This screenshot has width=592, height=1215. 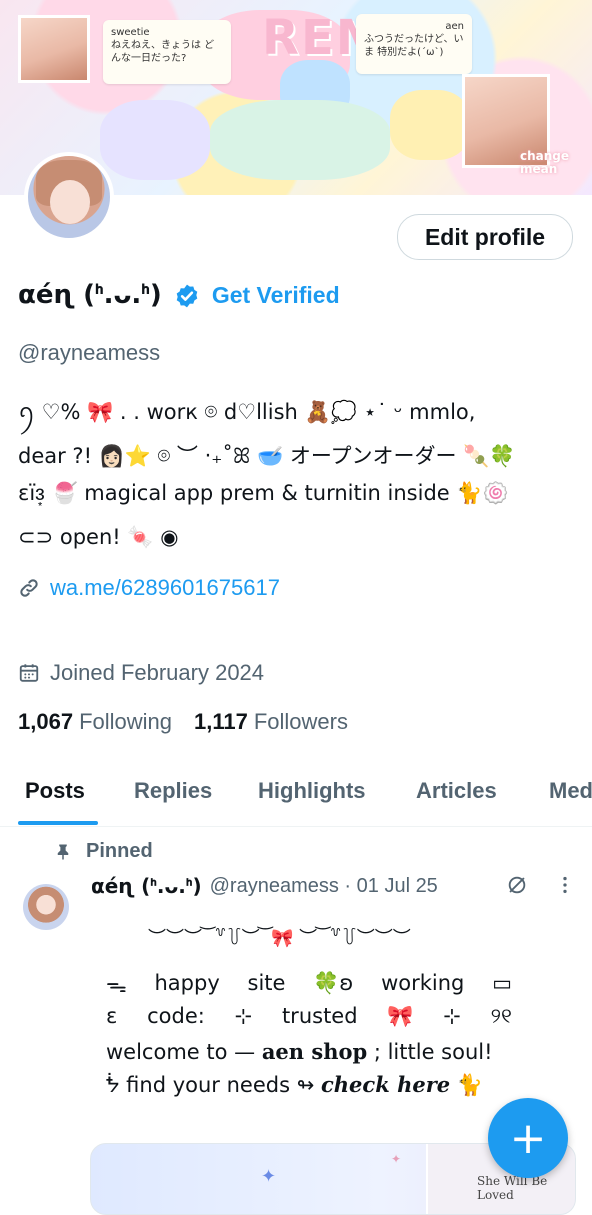 I want to click on bio-line-2: dear ?! 👩🏻⭐ ⌾ ︶ ‧₊˚ꕤ 🥣 オープンオーダー 🍡🍀, so click(x=267, y=456).